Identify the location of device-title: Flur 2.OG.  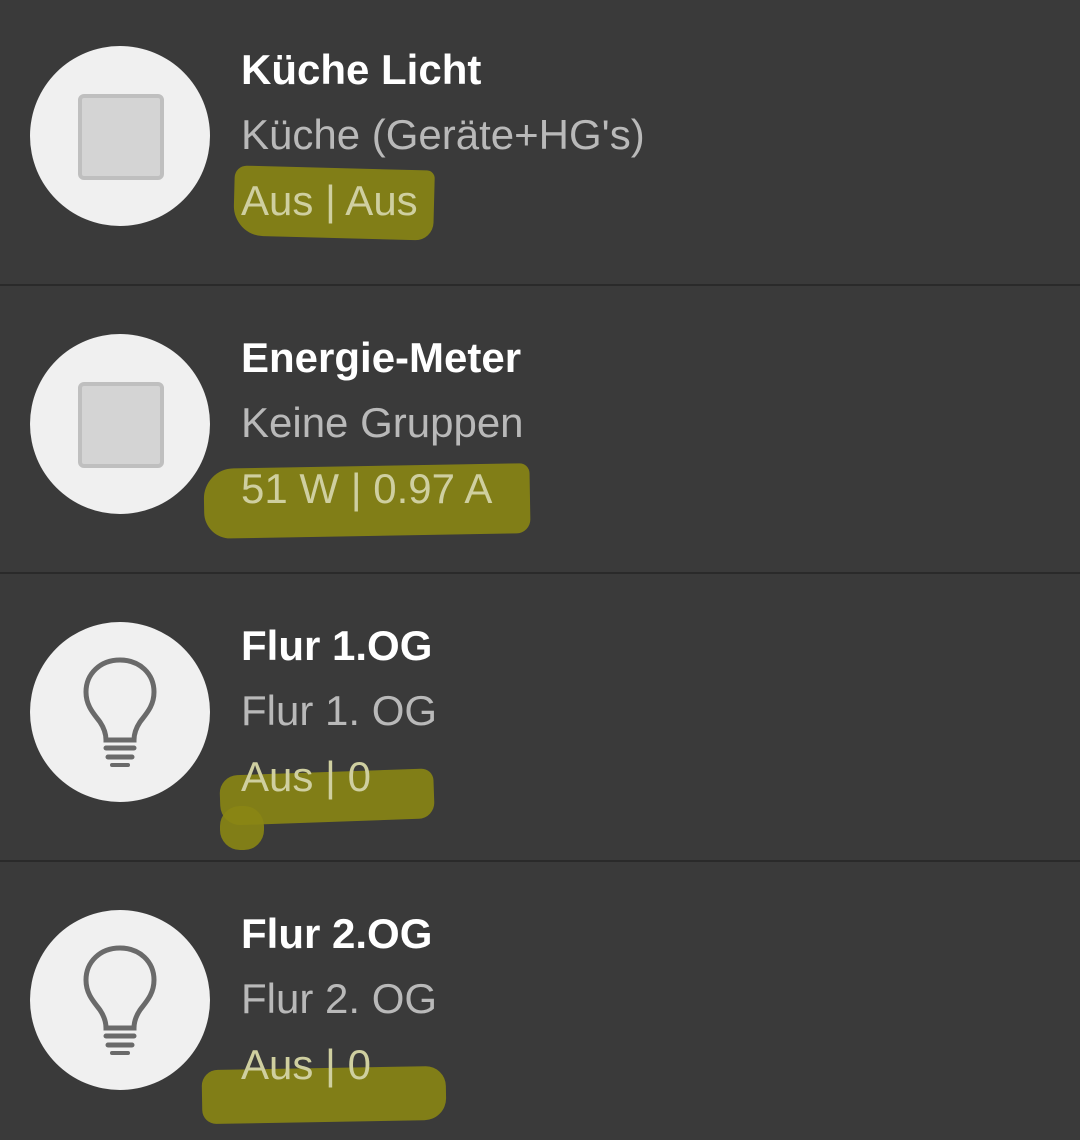
(337, 933).